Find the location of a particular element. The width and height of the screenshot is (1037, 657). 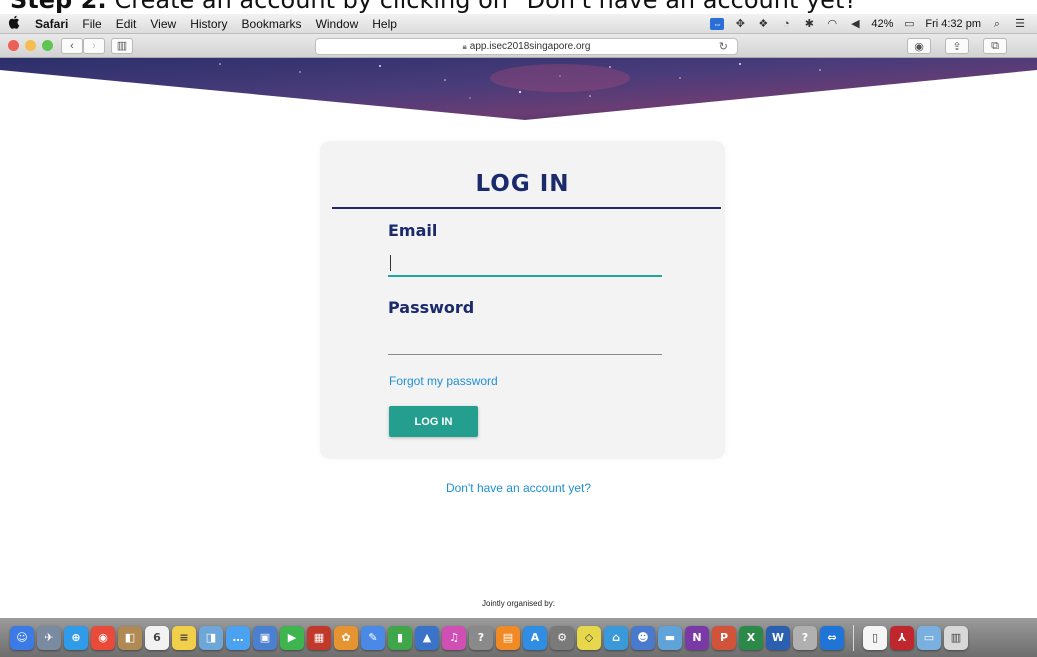

system-preferences-icon: ⚙ is located at coordinates (562, 637).